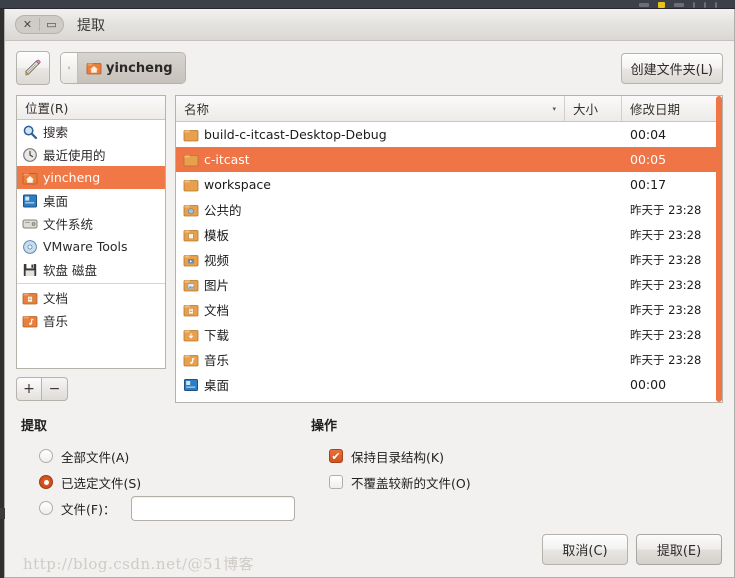  What do you see at coordinates (554, 108) in the screenshot?
I see `chevron-down-icon: ▾` at bounding box center [554, 108].